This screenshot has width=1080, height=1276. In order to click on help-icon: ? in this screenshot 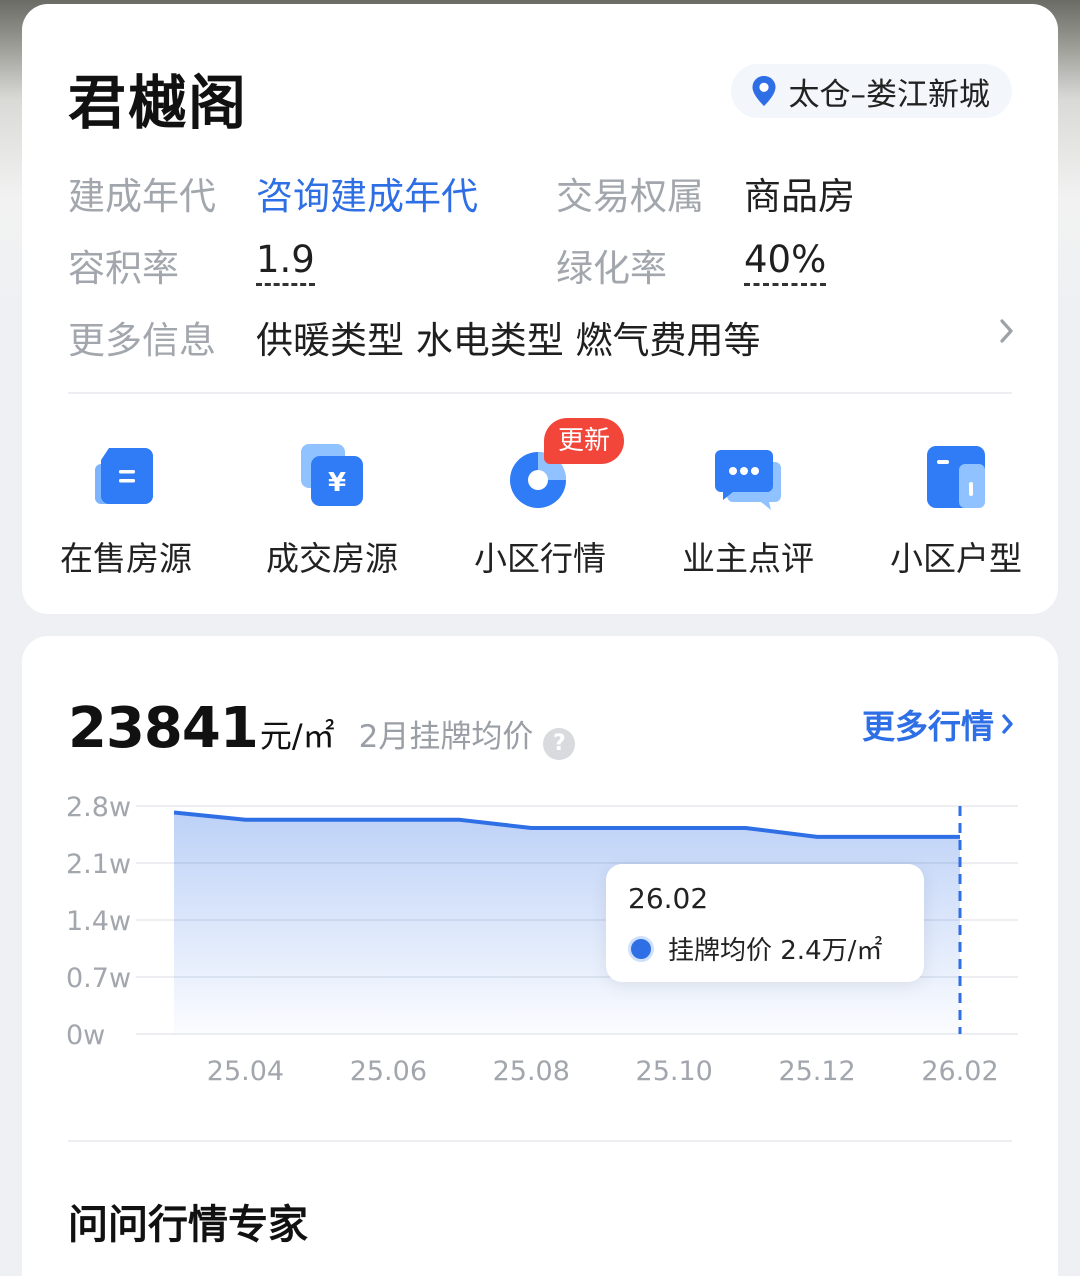, I will do `click(559, 744)`.